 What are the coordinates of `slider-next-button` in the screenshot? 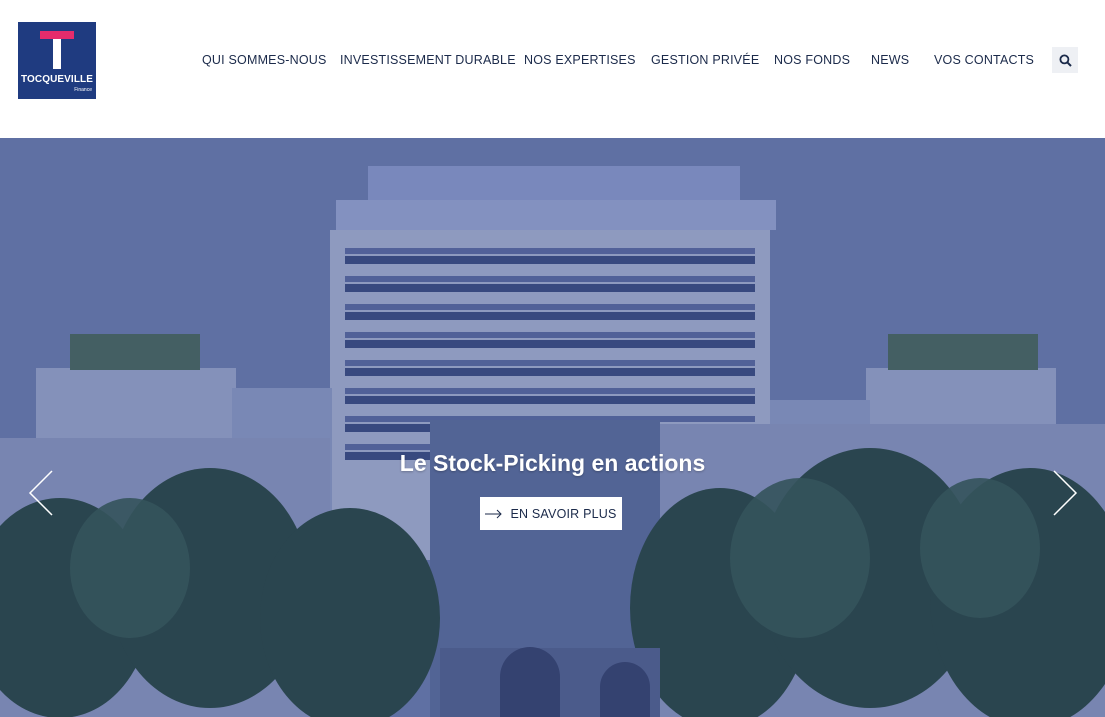 It's located at (1065, 493).